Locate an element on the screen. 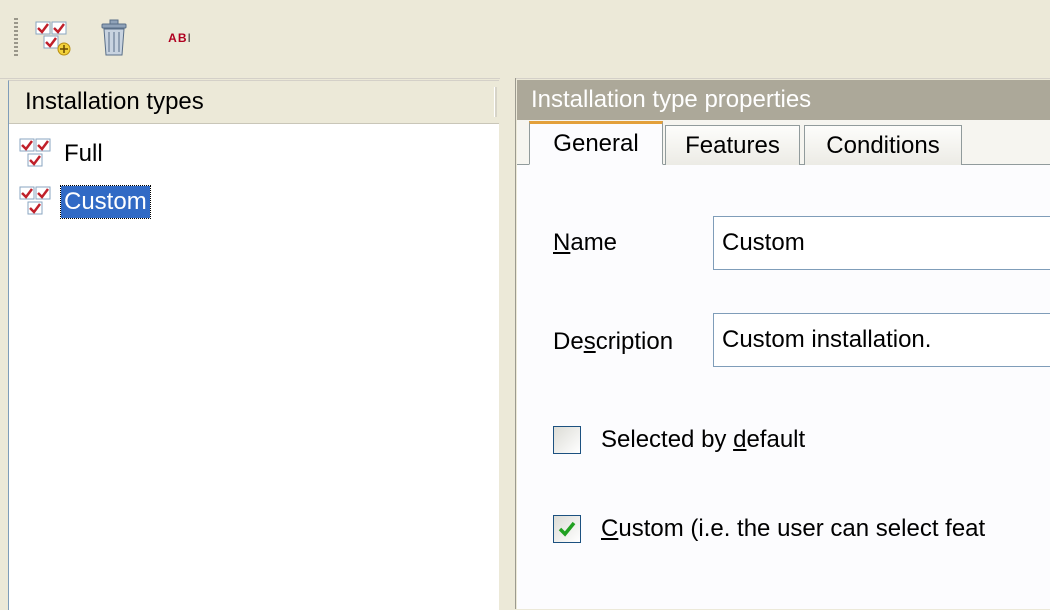 The image size is (1050, 610). rename-button: ABI is located at coordinates (180, 38).